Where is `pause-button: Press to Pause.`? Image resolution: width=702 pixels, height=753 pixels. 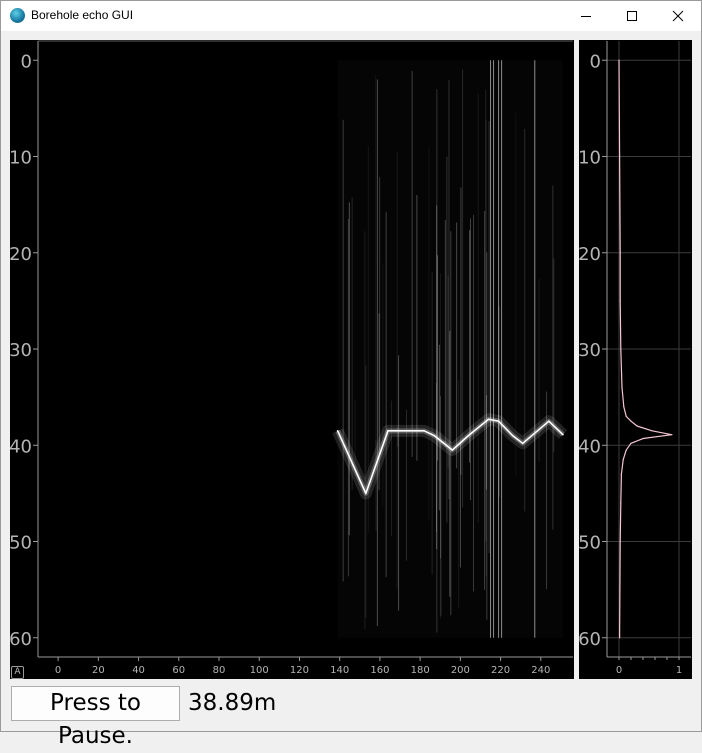 pause-button: Press to Pause. is located at coordinates (95, 717).